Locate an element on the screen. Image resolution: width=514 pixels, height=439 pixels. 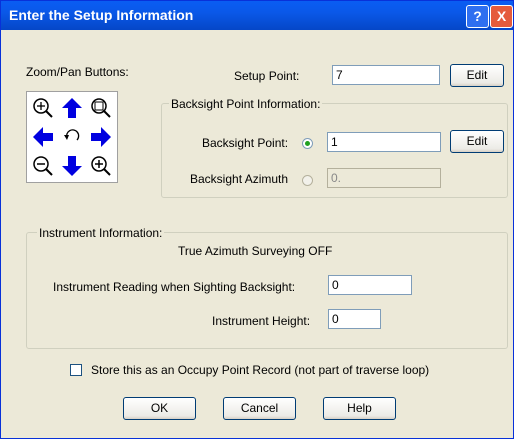
zoom-previous-icon is located at coordinates (72, 137).